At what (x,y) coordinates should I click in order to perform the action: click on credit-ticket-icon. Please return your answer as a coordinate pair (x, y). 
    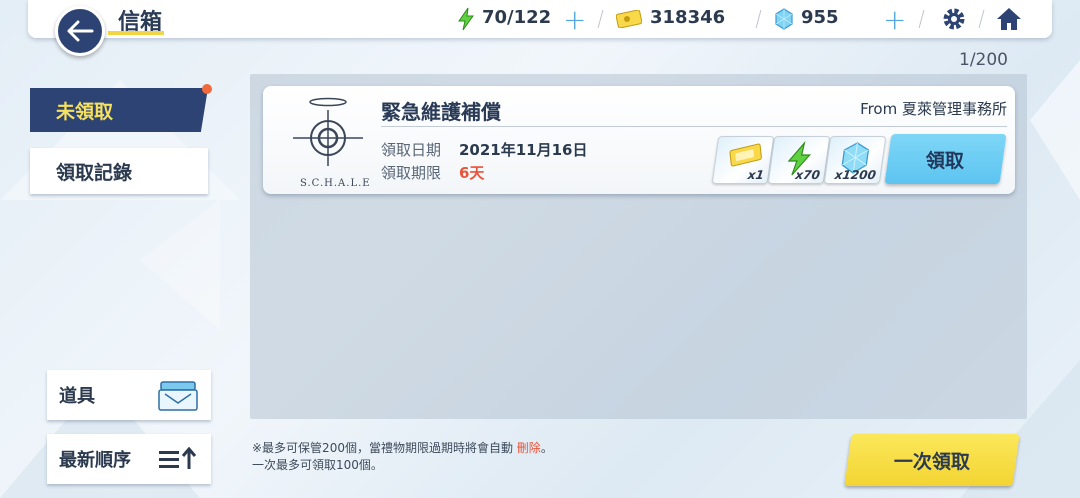
    Looking at the image, I should click on (745, 155).